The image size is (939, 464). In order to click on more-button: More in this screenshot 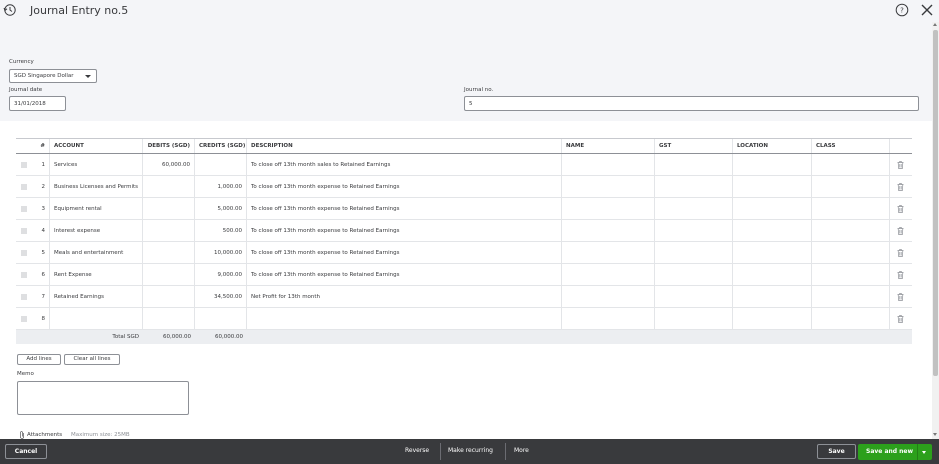, I will do `click(521, 450)`.